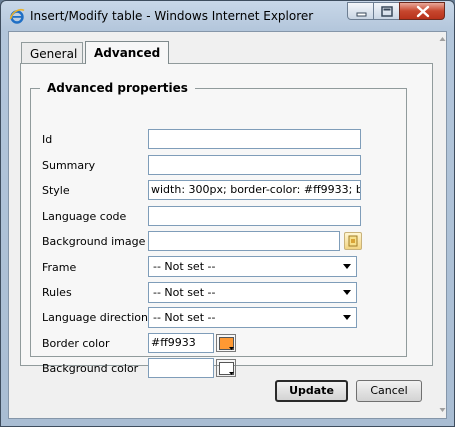  Describe the element at coordinates (181, 343) in the screenshot. I see `border-color-input: #ff9933` at that location.